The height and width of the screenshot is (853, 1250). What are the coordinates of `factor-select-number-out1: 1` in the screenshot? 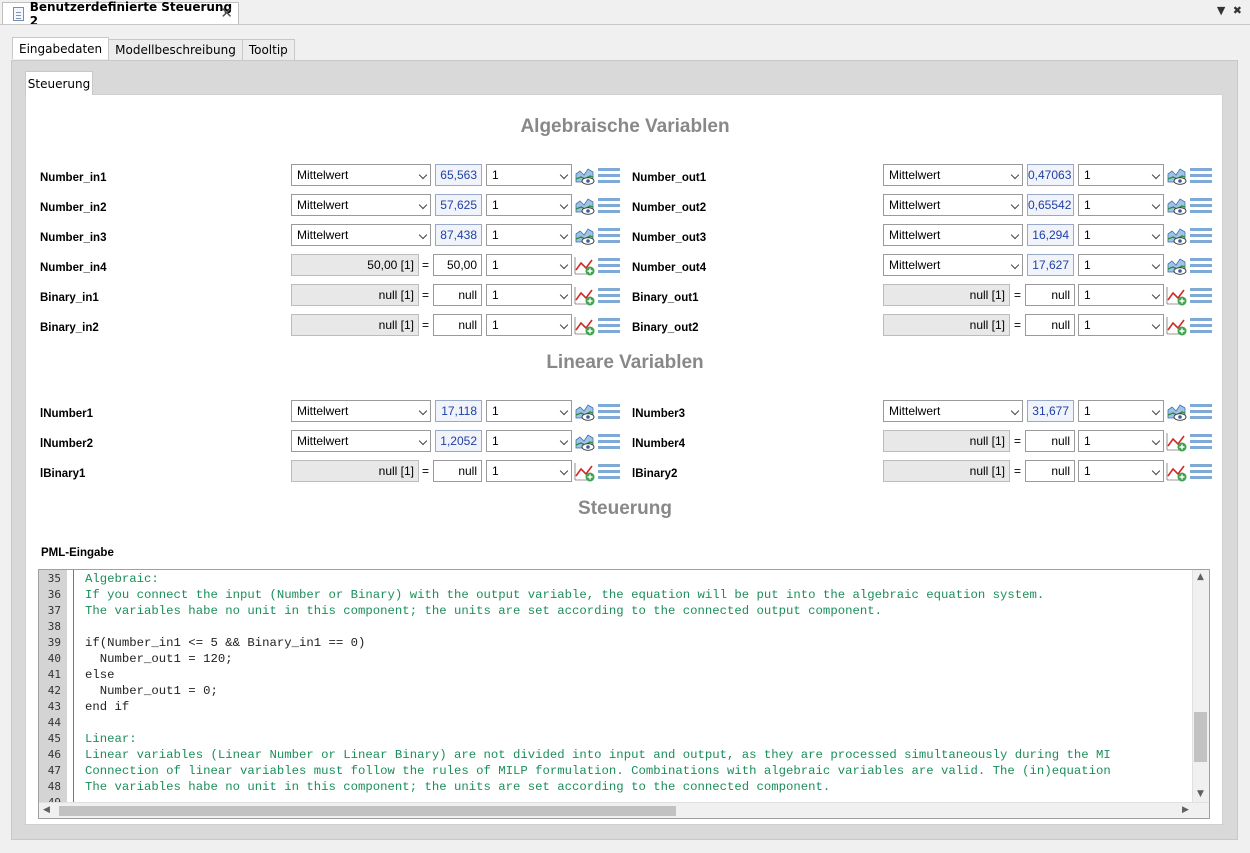 It's located at (1121, 175).